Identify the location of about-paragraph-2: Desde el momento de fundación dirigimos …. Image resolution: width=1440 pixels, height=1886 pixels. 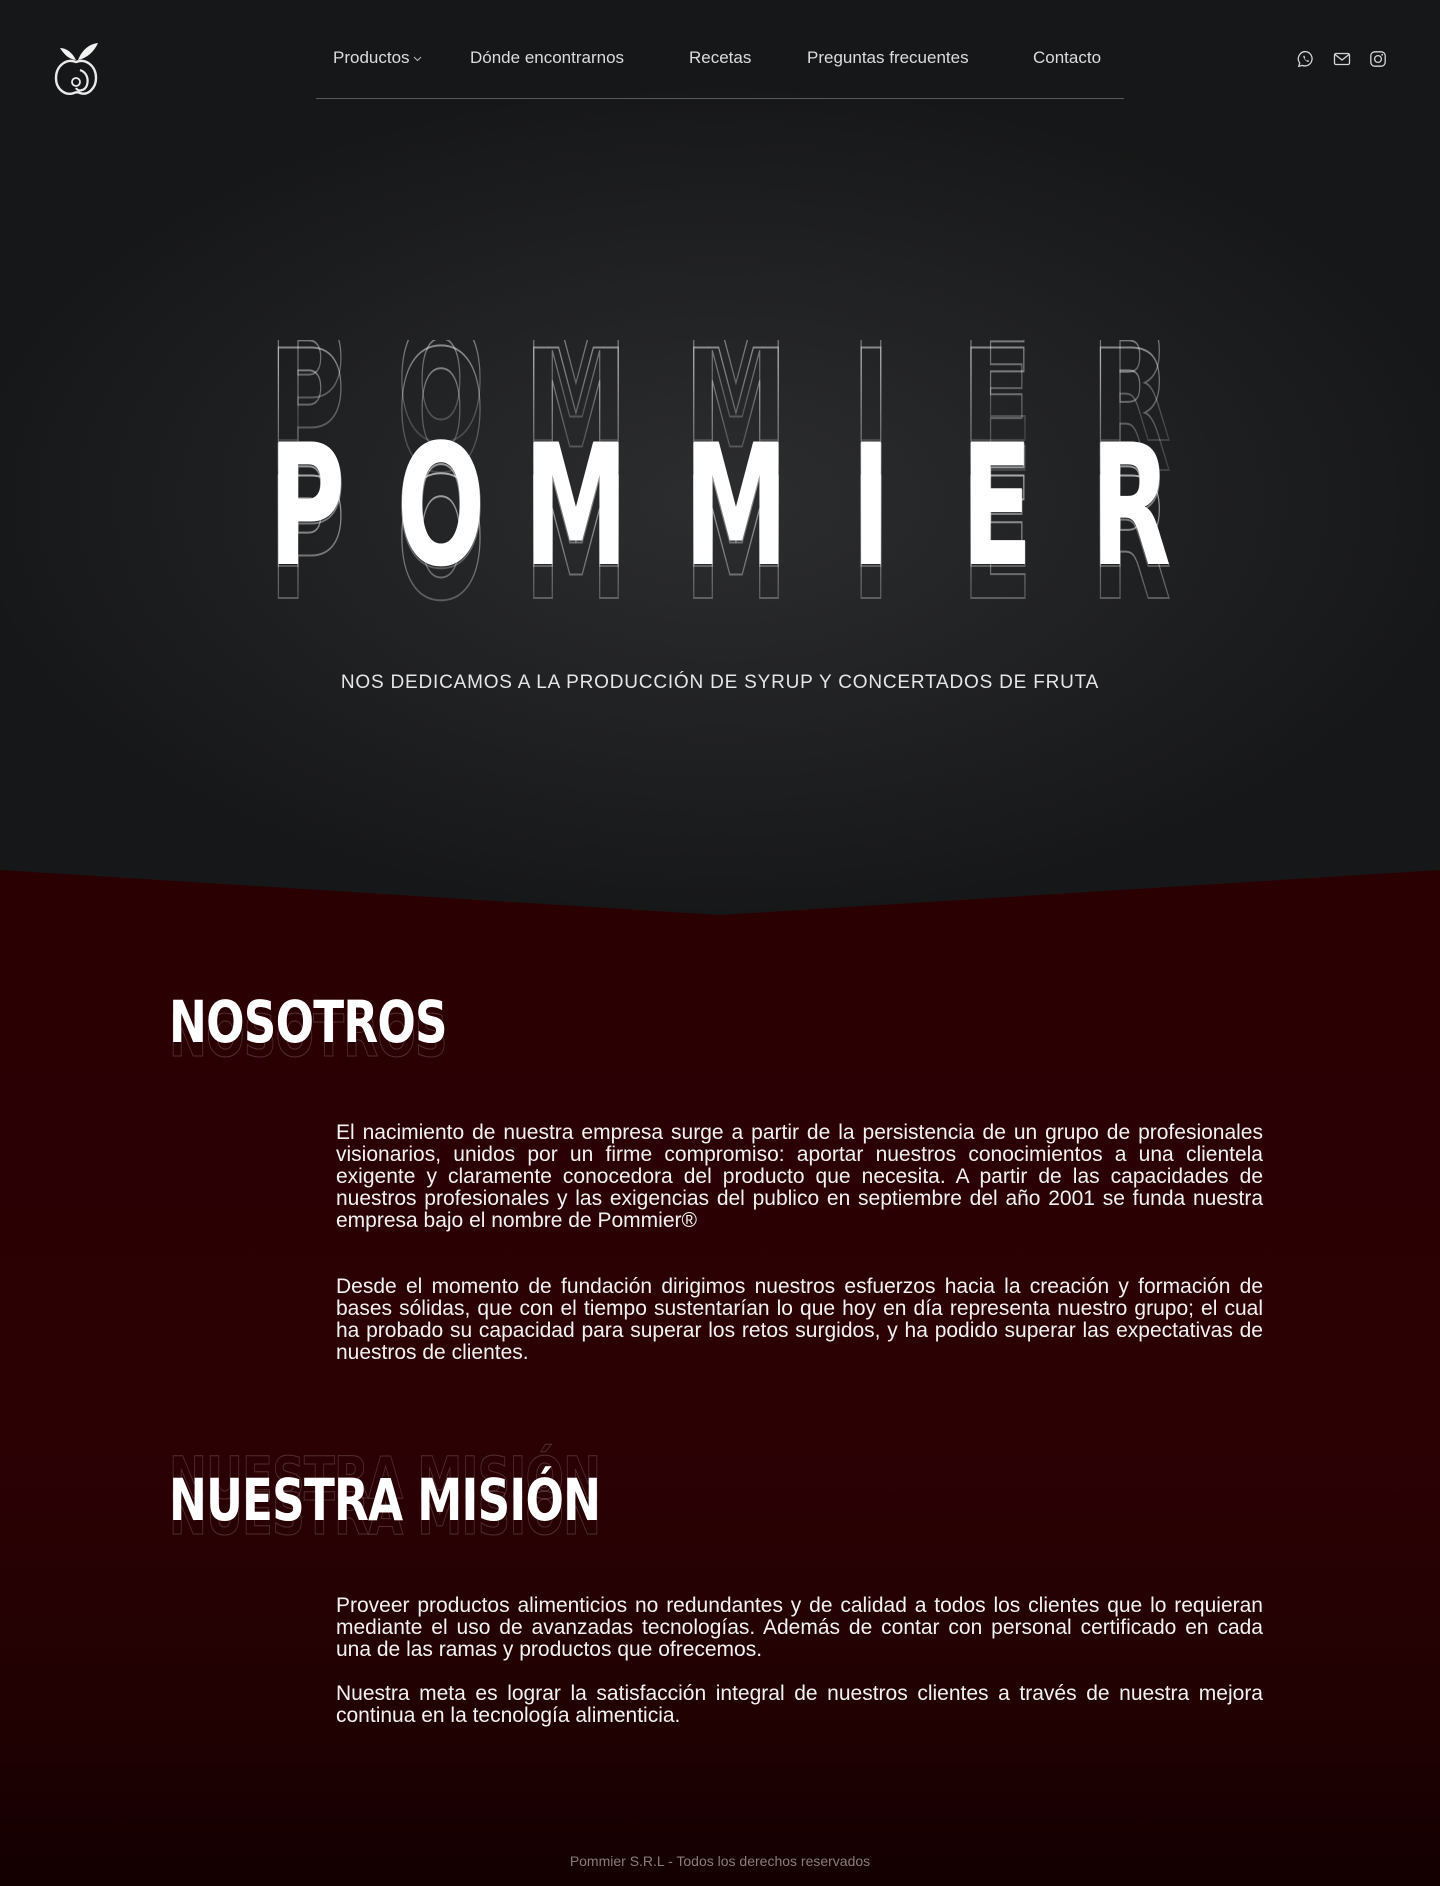
(799, 1319).